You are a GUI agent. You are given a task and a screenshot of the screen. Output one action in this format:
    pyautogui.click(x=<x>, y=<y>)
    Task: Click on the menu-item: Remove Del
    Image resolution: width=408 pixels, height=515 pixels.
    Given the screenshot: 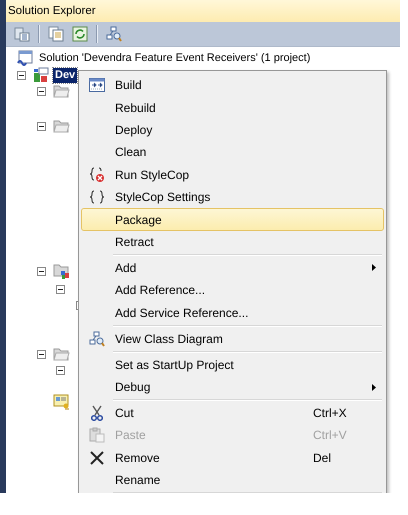 What is the action you would take?
    pyautogui.click(x=232, y=458)
    